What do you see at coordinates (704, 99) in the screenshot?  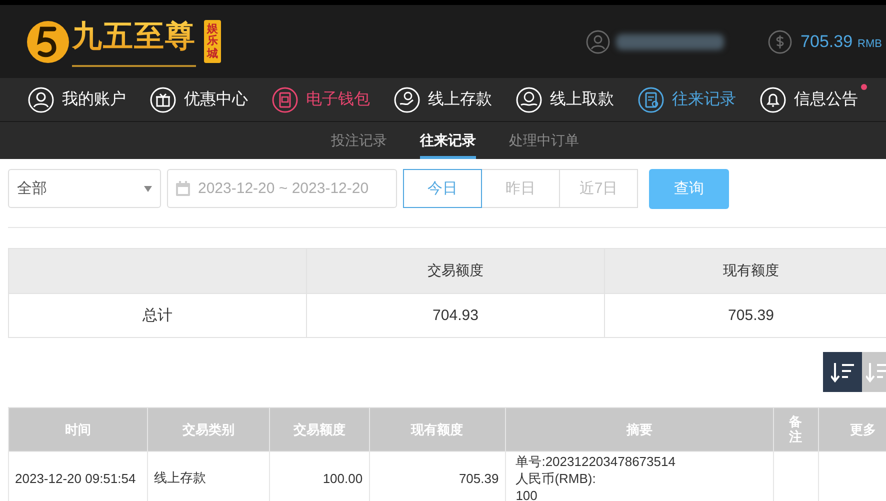 I see `nav-link: 往来记录` at bounding box center [704, 99].